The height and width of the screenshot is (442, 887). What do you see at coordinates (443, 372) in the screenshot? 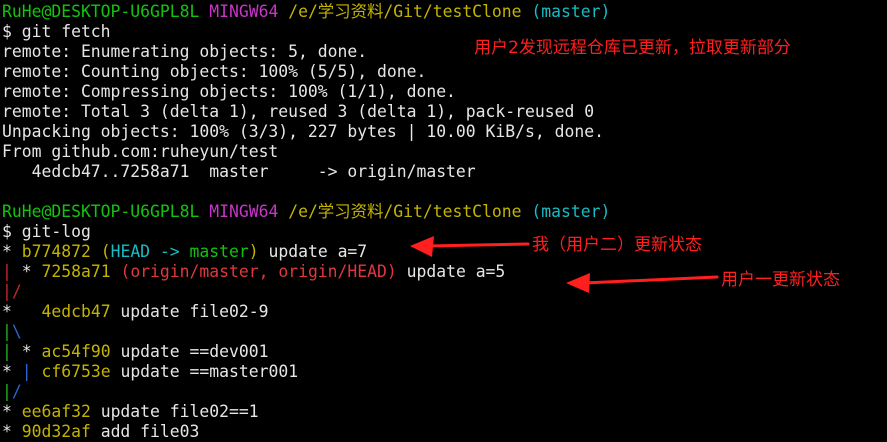
I see `log-line: * | cf6753e update ==master001` at bounding box center [443, 372].